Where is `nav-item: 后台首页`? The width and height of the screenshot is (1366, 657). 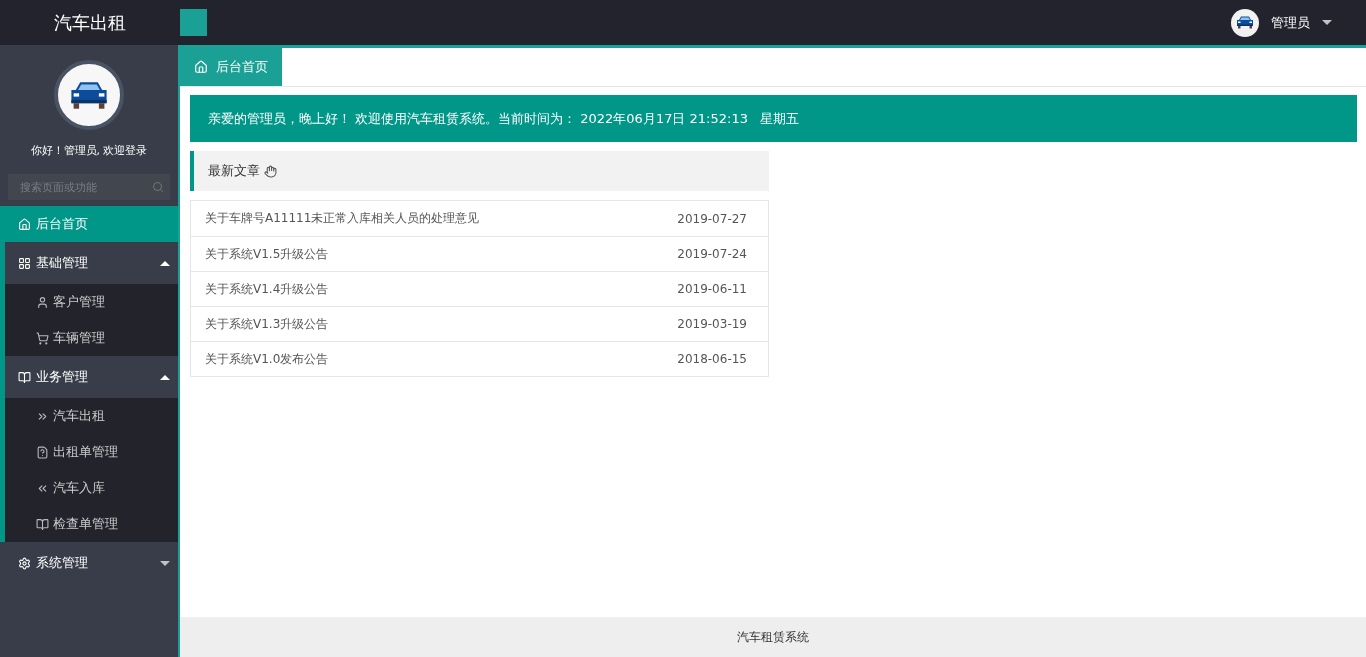 nav-item: 后台首页 is located at coordinates (89, 224).